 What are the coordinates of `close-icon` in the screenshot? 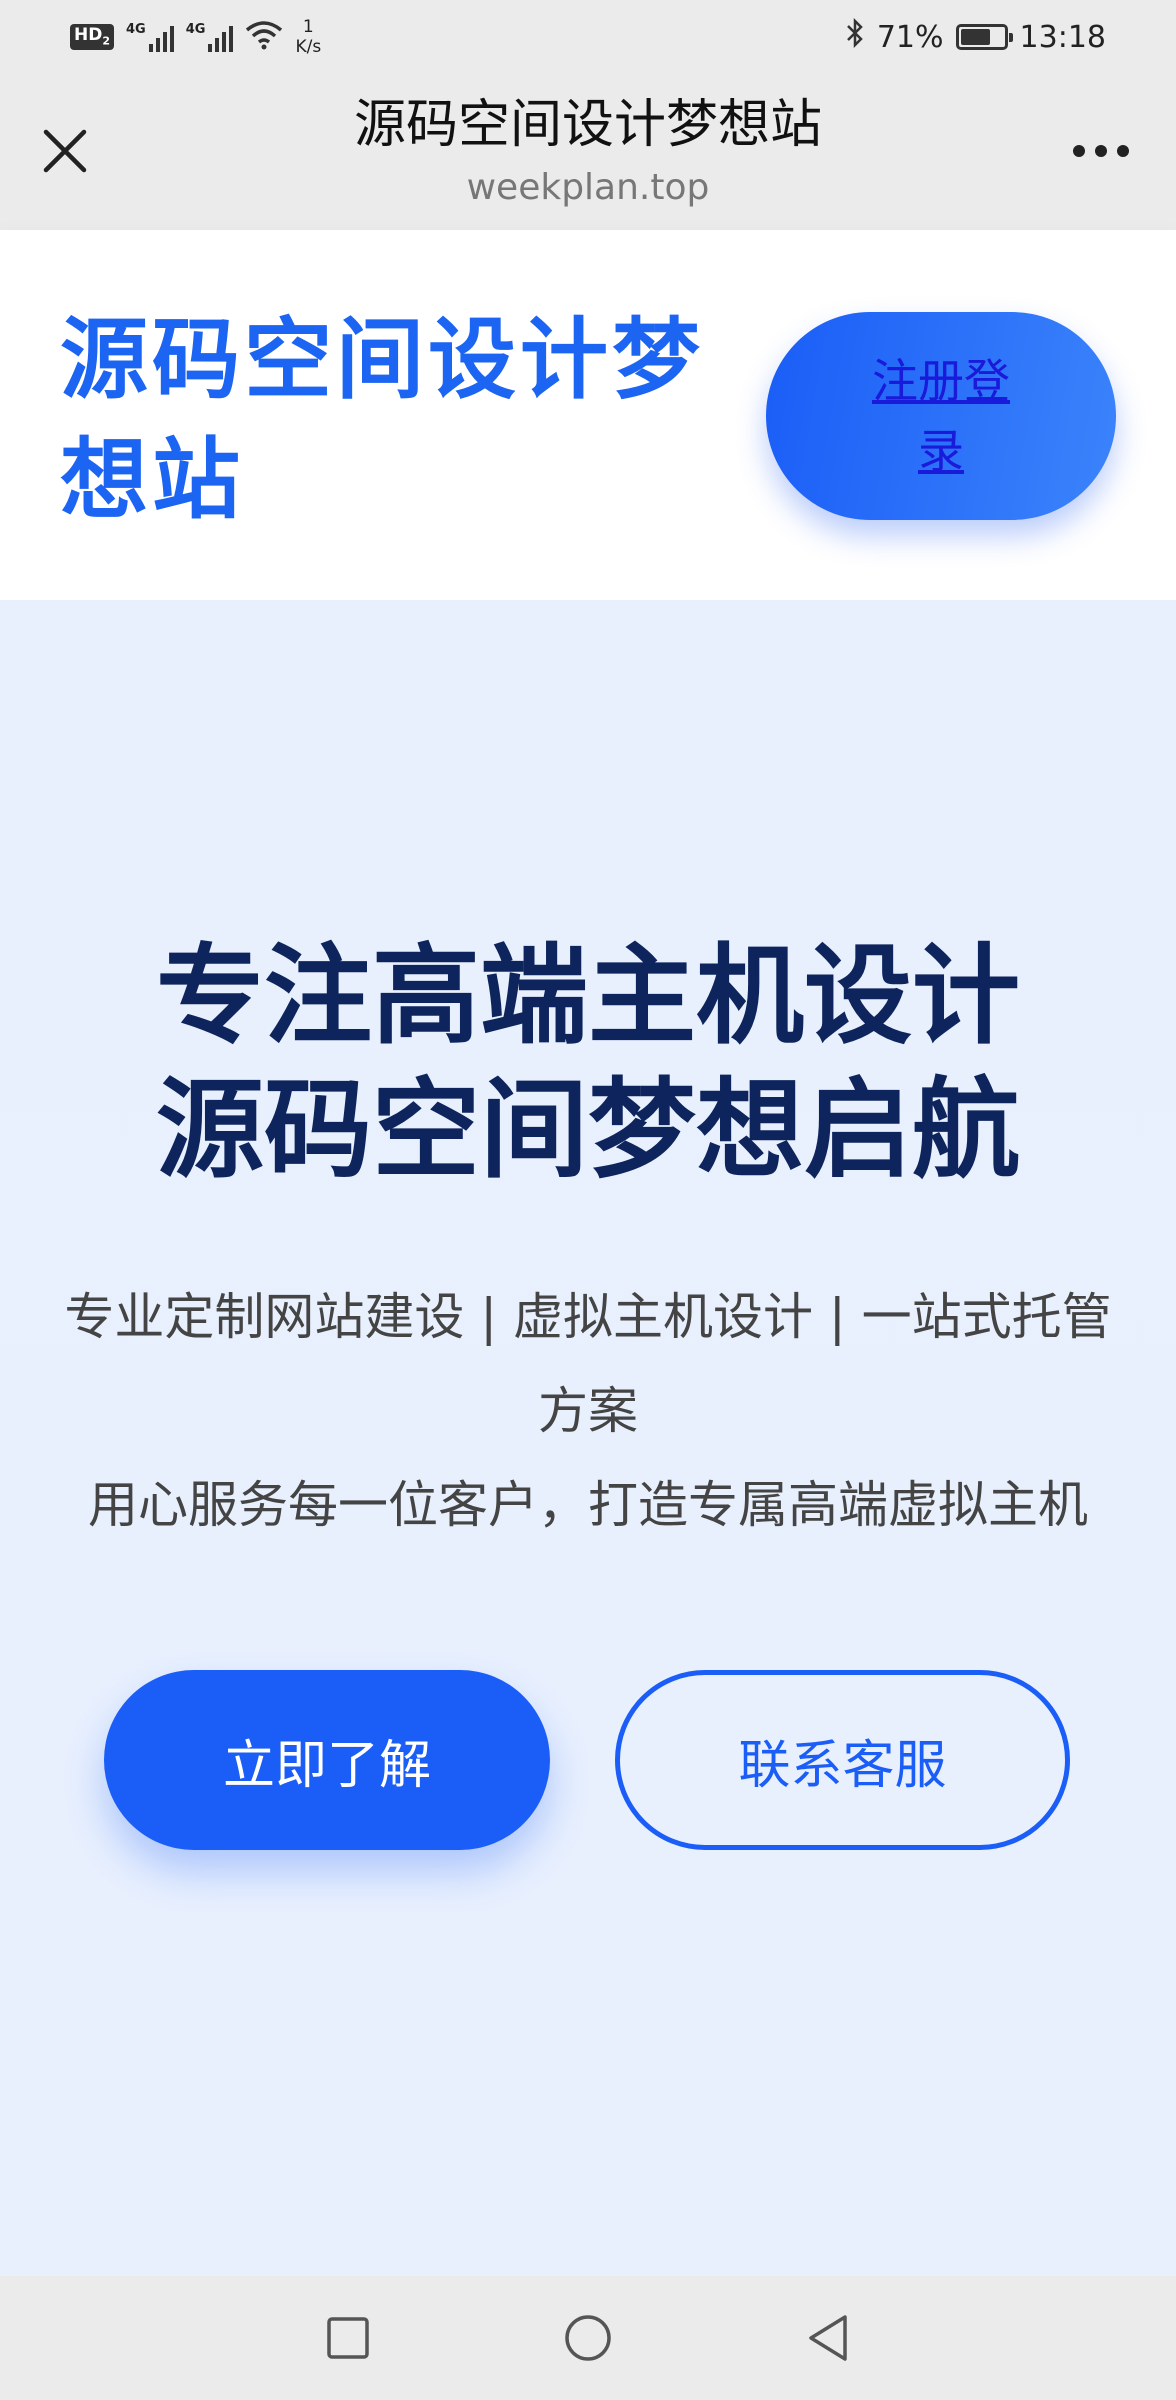 It's located at (65, 151).